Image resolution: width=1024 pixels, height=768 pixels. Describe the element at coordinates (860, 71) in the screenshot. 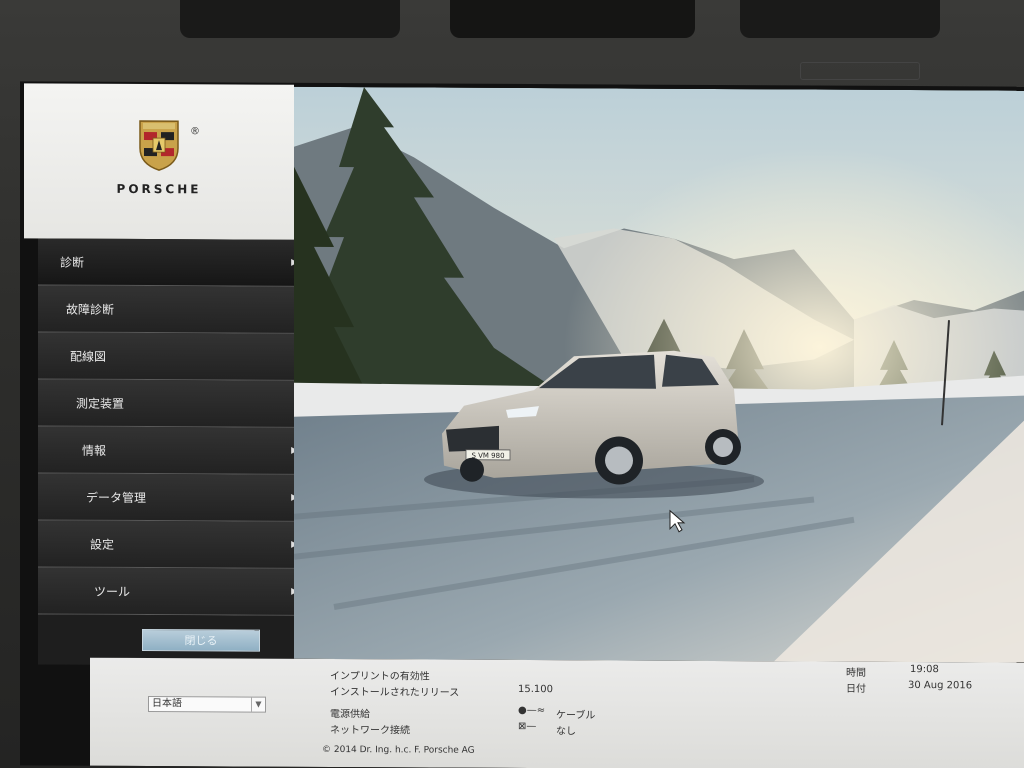

I see `bezel-label` at that location.